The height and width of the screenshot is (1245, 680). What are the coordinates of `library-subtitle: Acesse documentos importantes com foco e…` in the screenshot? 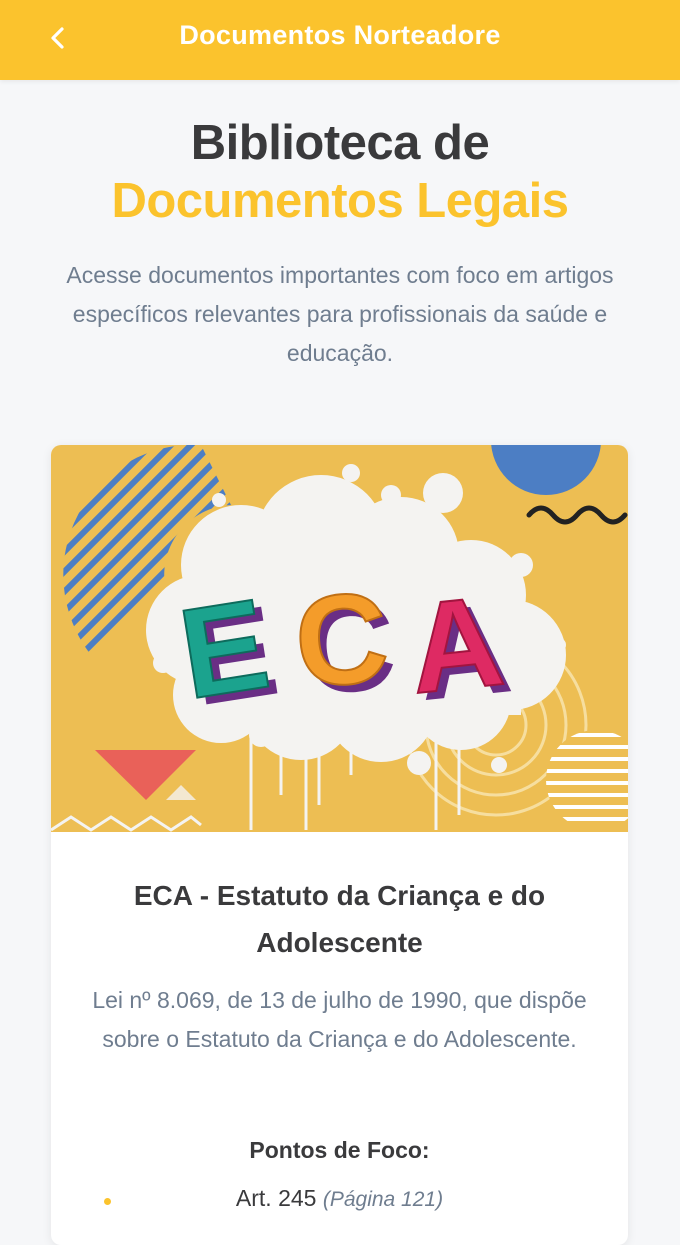 It's located at (340, 314).